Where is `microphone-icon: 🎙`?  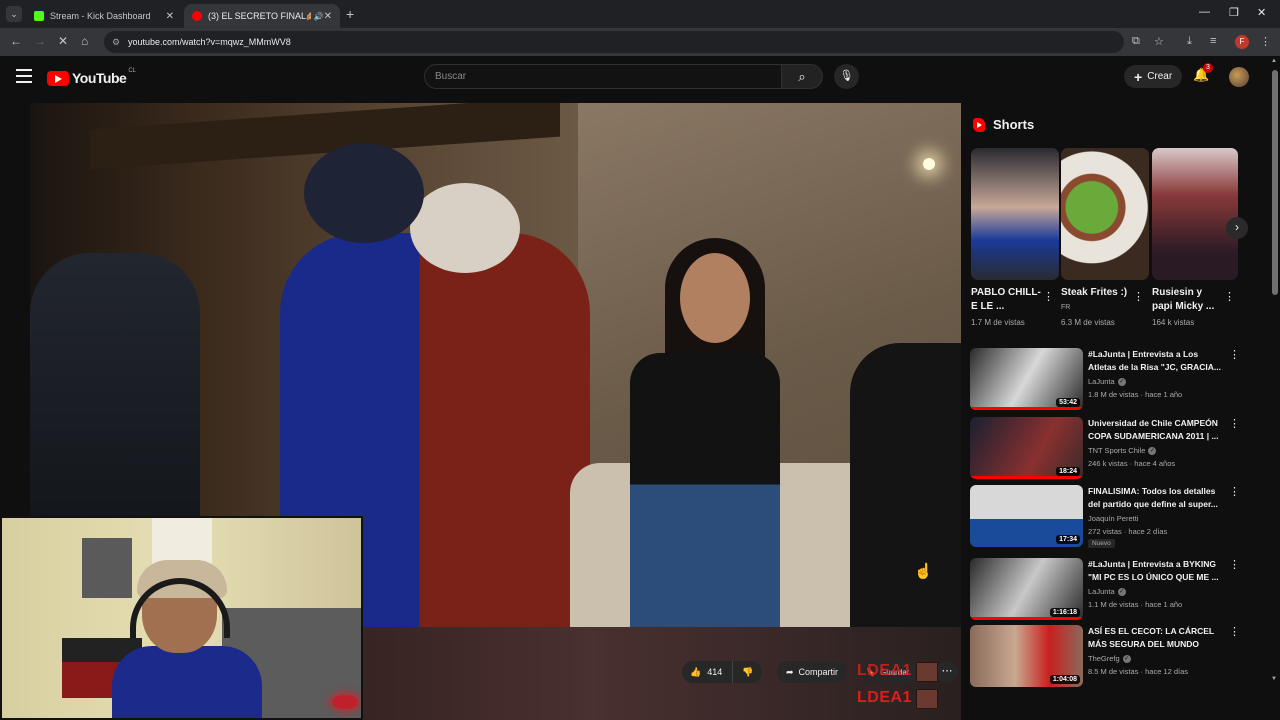
microphone-icon: 🎙 is located at coordinates (846, 76).